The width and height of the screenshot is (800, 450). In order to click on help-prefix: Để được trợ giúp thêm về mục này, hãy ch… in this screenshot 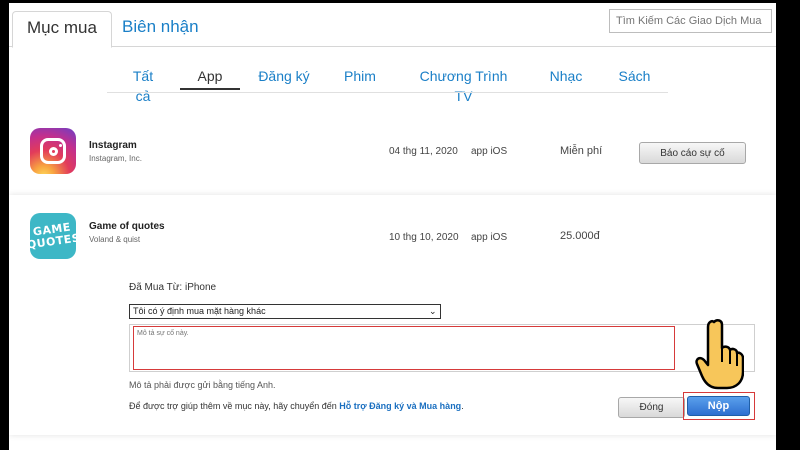, I will do `click(234, 406)`.